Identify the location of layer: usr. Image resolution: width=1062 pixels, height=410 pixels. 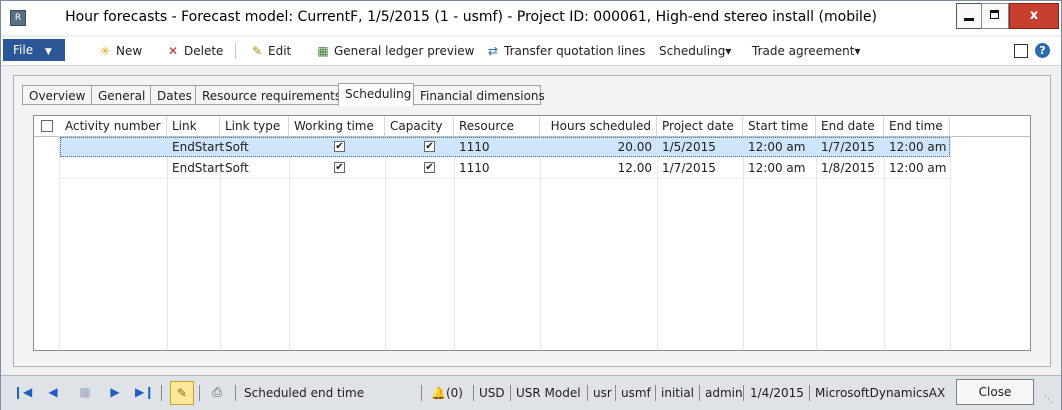
(602, 393).